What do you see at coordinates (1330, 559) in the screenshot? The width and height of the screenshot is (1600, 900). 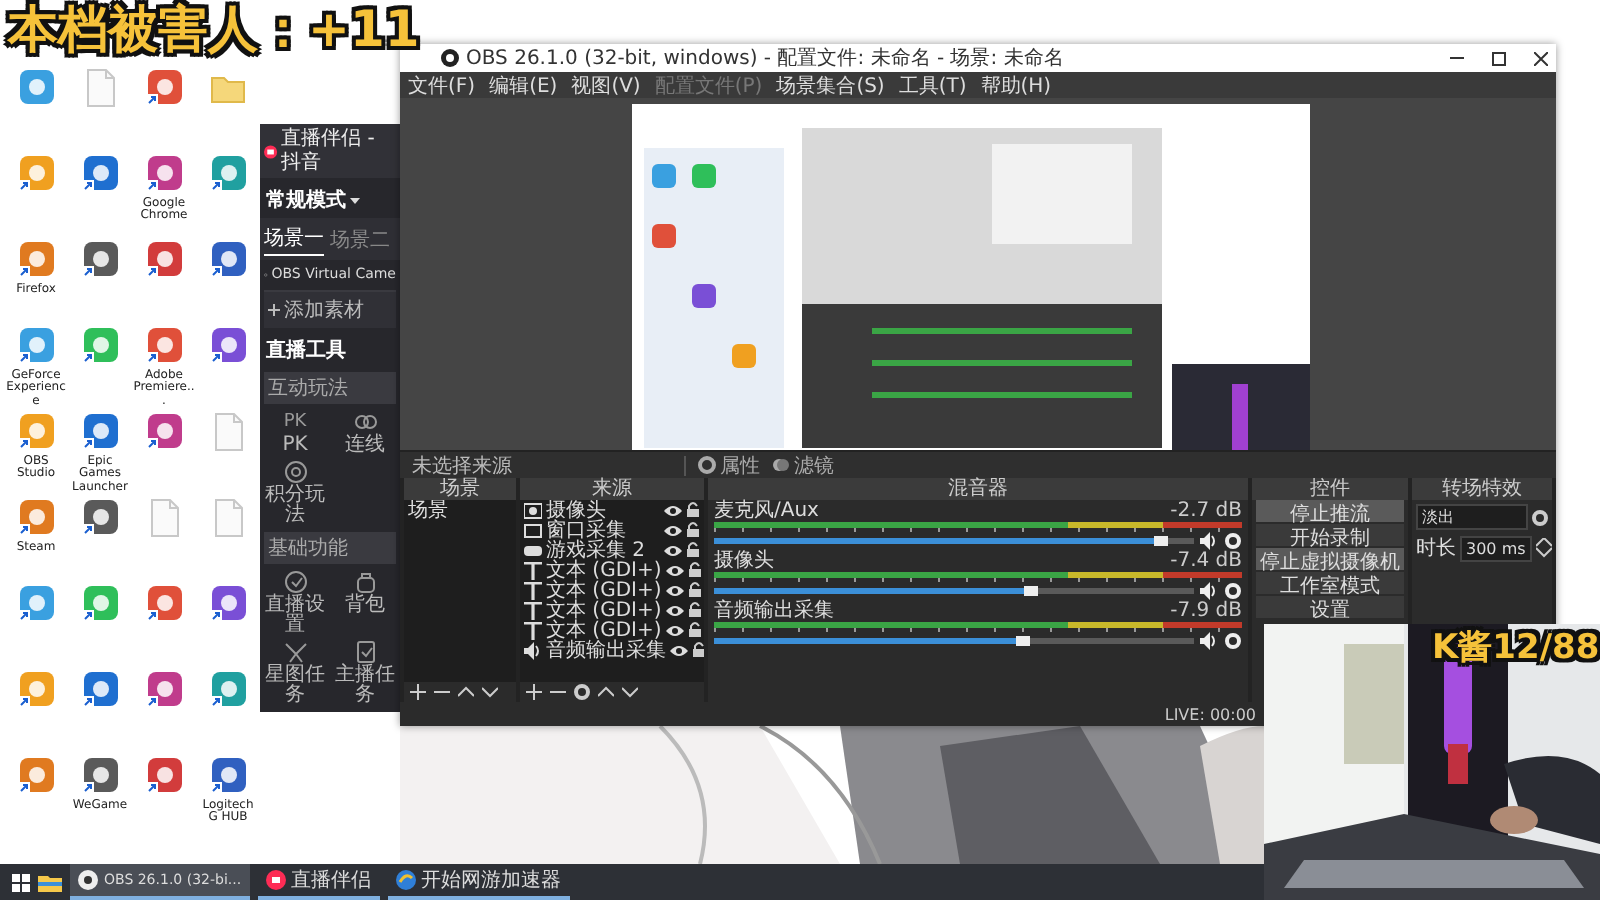 I see `control-button: 停止虚拟摄像机` at bounding box center [1330, 559].